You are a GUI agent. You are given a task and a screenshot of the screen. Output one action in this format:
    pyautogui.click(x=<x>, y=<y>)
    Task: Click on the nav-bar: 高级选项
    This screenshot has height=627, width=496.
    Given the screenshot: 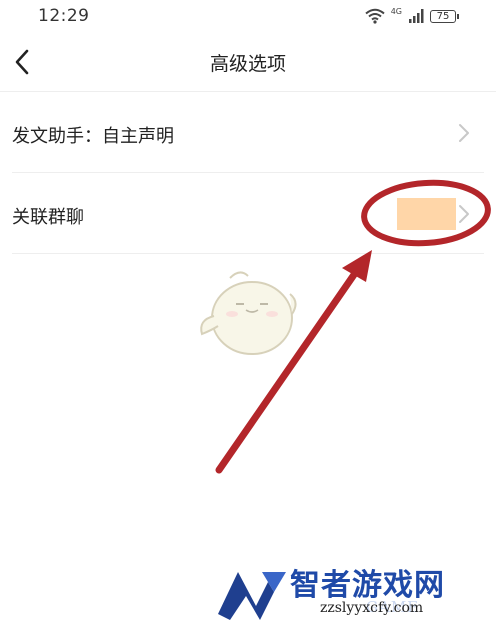 What is the action you would take?
    pyautogui.click(x=248, y=62)
    